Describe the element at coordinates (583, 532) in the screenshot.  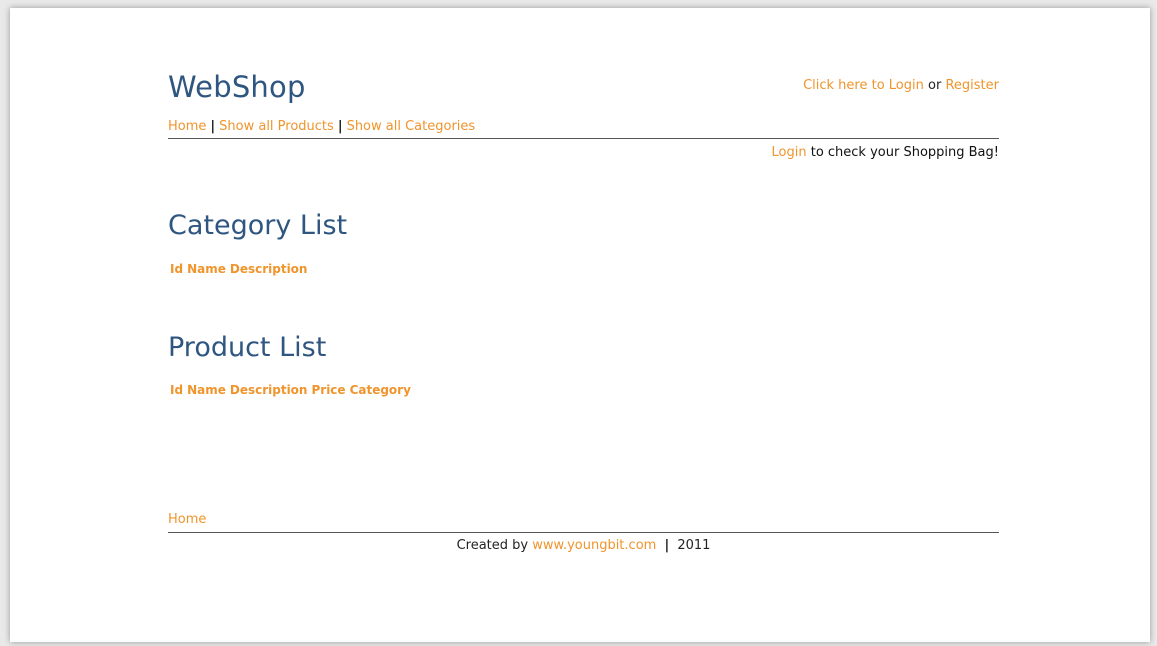
I see `footer-divider` at that location.